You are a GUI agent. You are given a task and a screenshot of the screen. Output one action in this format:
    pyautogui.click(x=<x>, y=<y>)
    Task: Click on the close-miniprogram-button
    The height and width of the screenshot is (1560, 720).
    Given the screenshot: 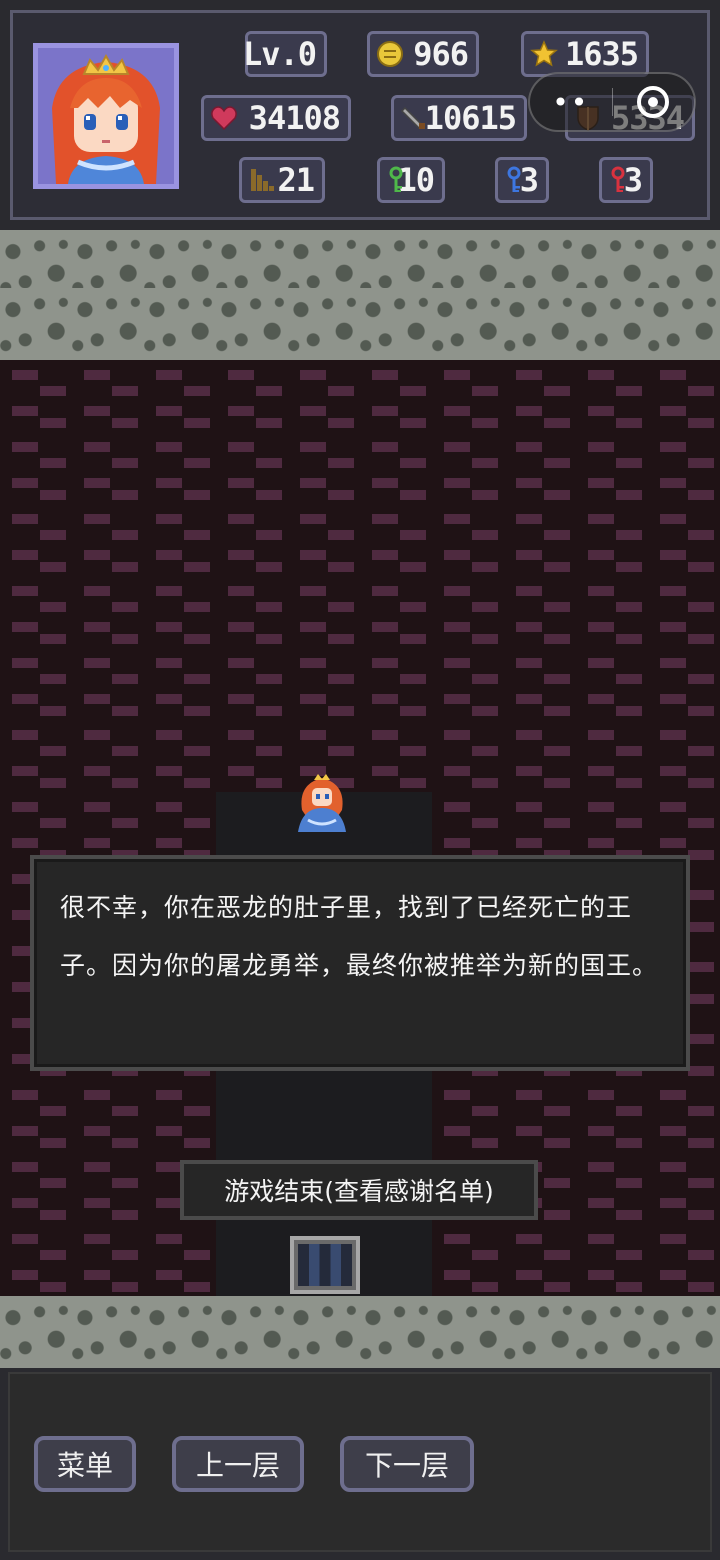 What is the action you would take?
    pyautogui.click(x=653, y=102)
    